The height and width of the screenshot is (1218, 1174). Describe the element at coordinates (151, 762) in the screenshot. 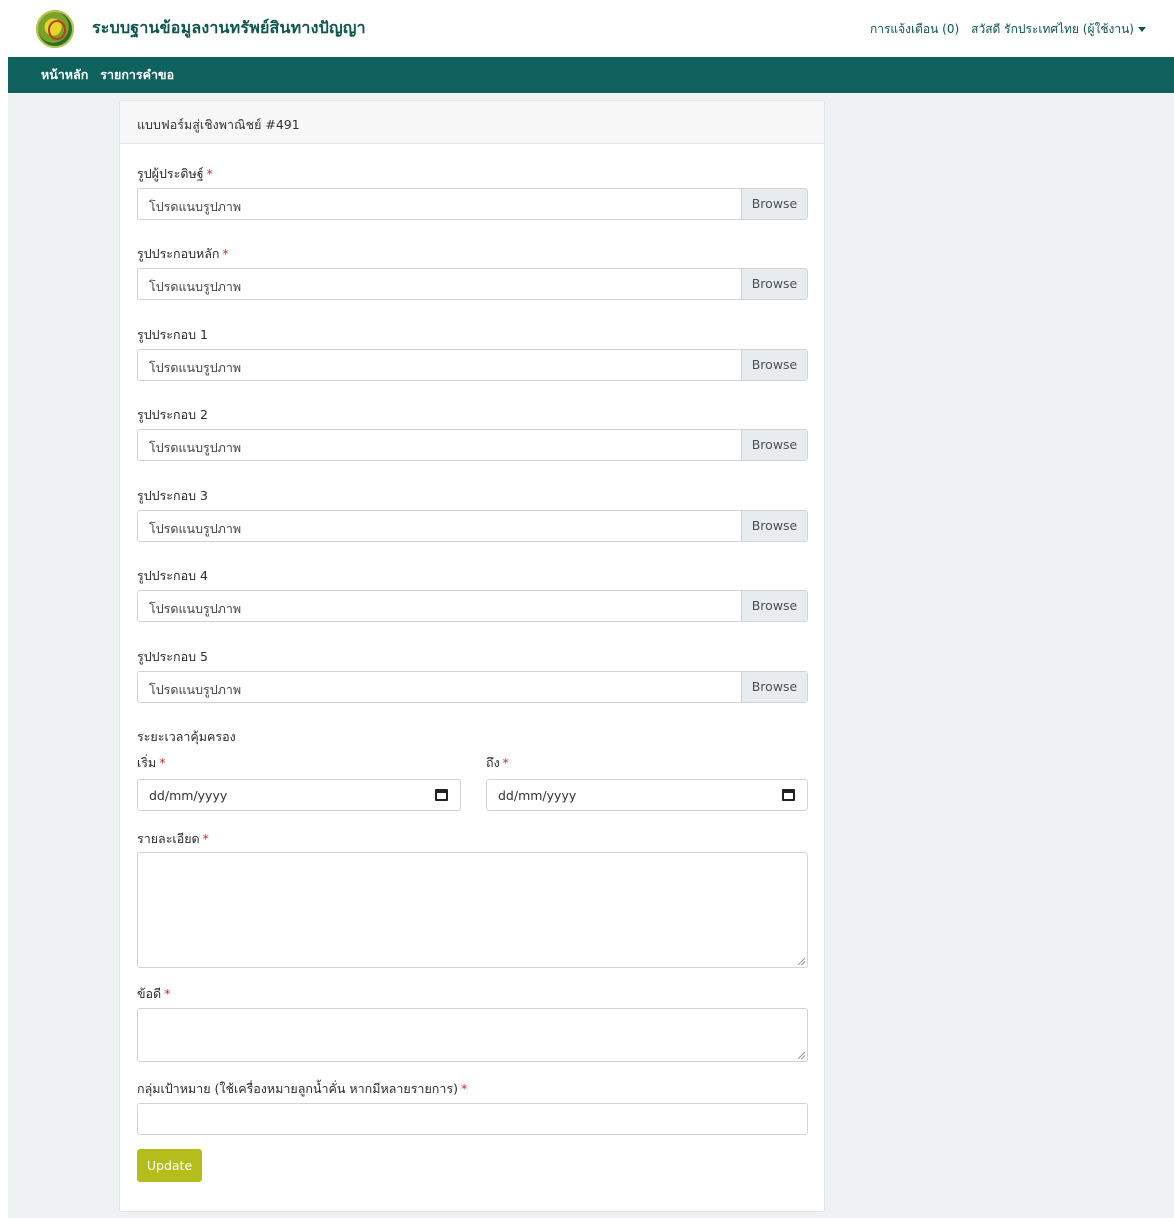

I see `start-date-label: เริ่ม *` at that location.